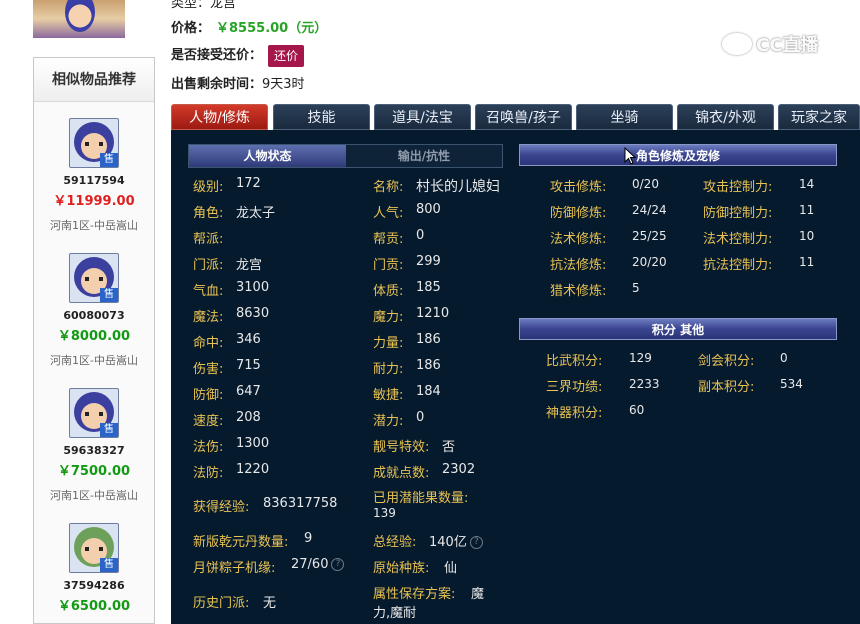 The width and height of the screenshot is (860, 624). What do you see at coordinates (523, 117) in the screenshot?
I see `tab-pets: 召唤兽/孩子` at bounding box center [523, 117].